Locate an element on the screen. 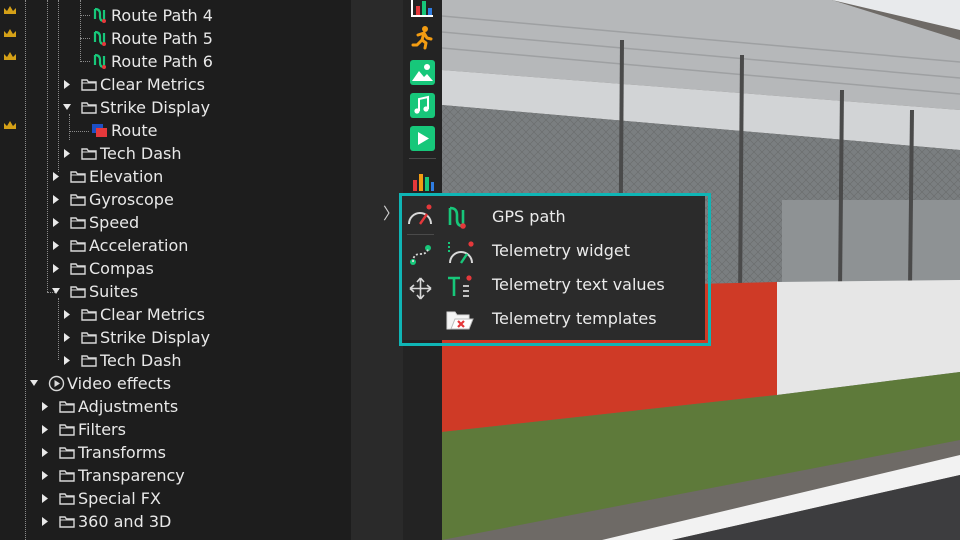 The image size is (960, 540). tree-item-label: Compas is located at coordinates (121, 268).